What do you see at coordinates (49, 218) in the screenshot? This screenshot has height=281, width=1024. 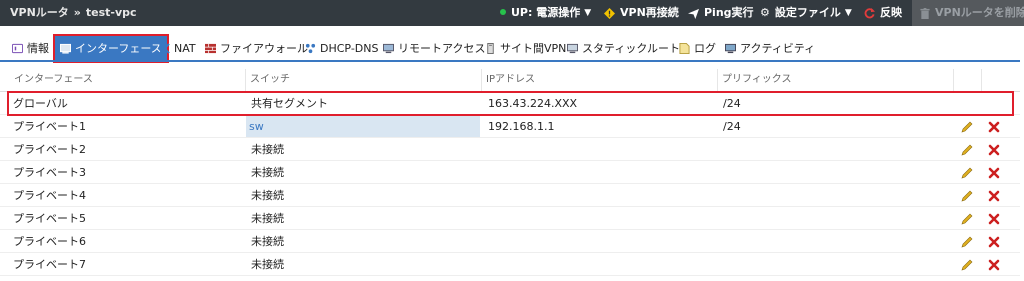 I see `interface-name: プライベート5` at bounding box center [49, 218].